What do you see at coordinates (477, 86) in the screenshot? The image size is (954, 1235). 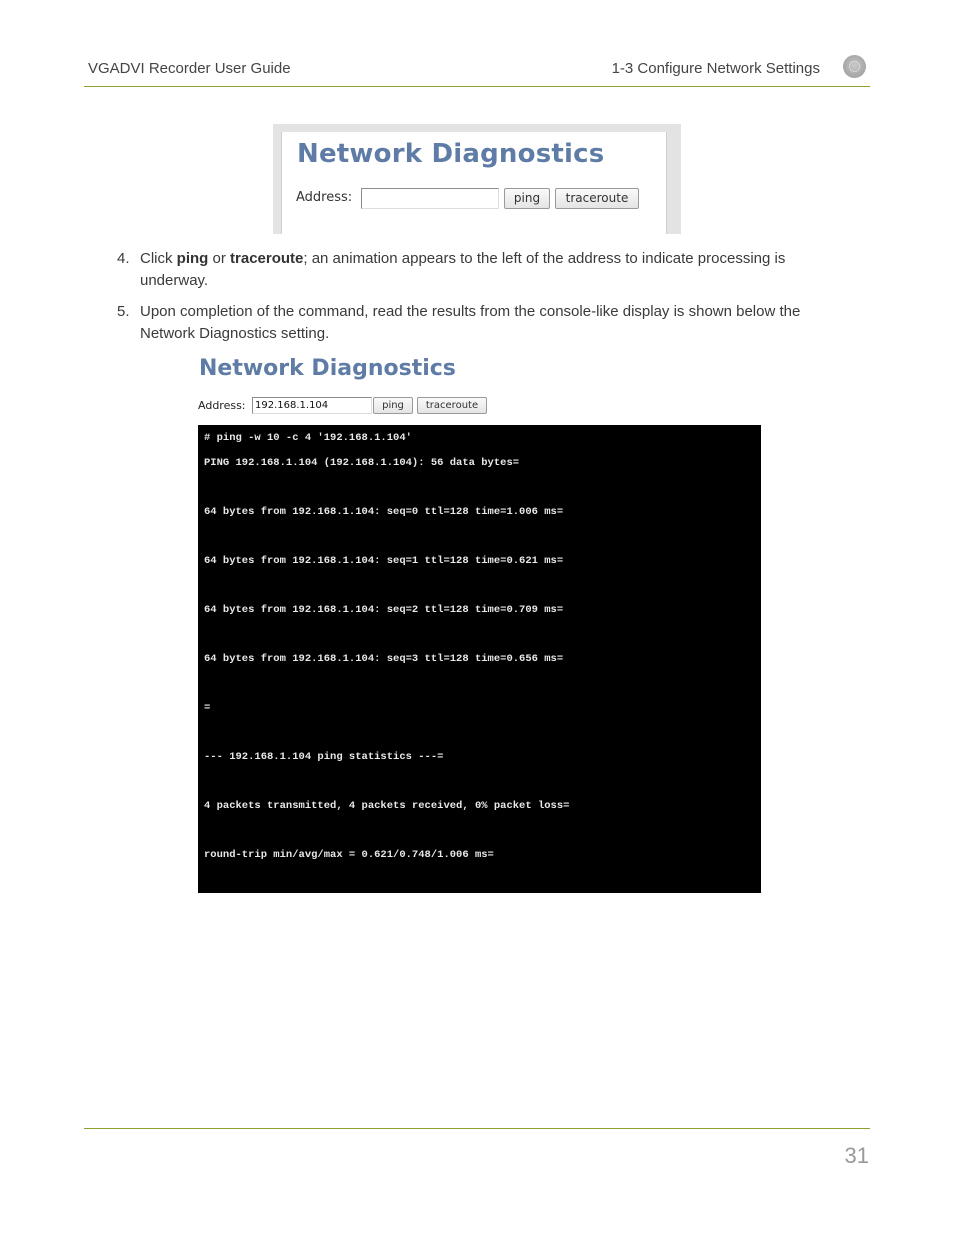 I see `header-divider` at bounding box center [477, 86].